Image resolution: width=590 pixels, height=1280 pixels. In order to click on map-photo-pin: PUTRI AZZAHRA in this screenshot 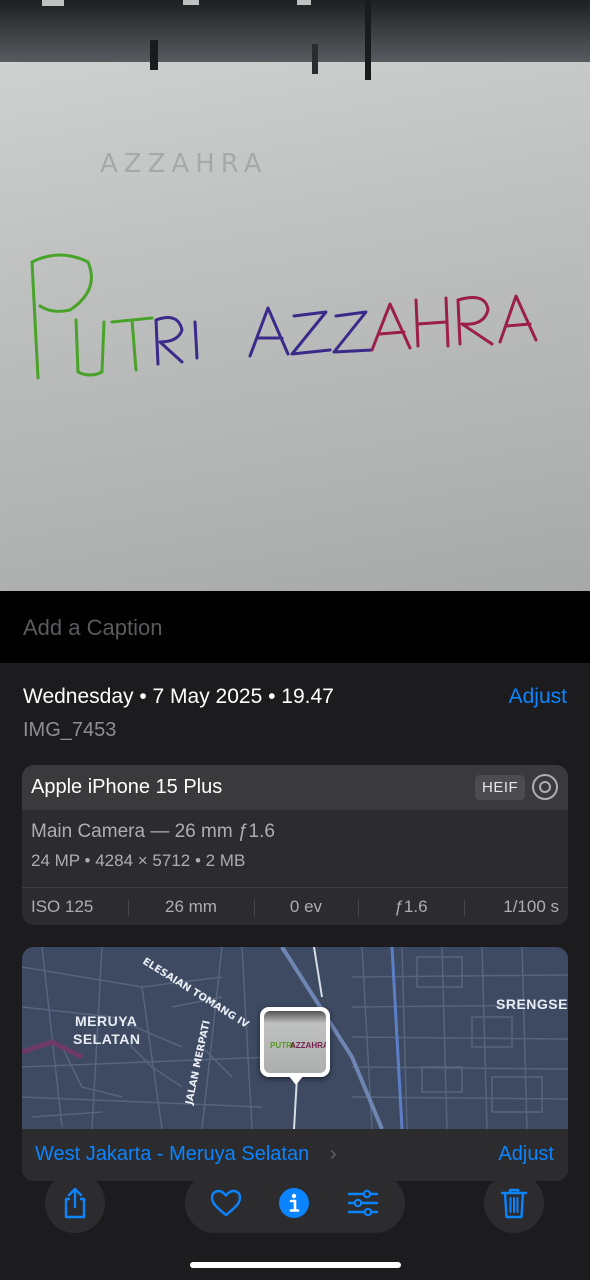, I will do `click(295, 1046)`.